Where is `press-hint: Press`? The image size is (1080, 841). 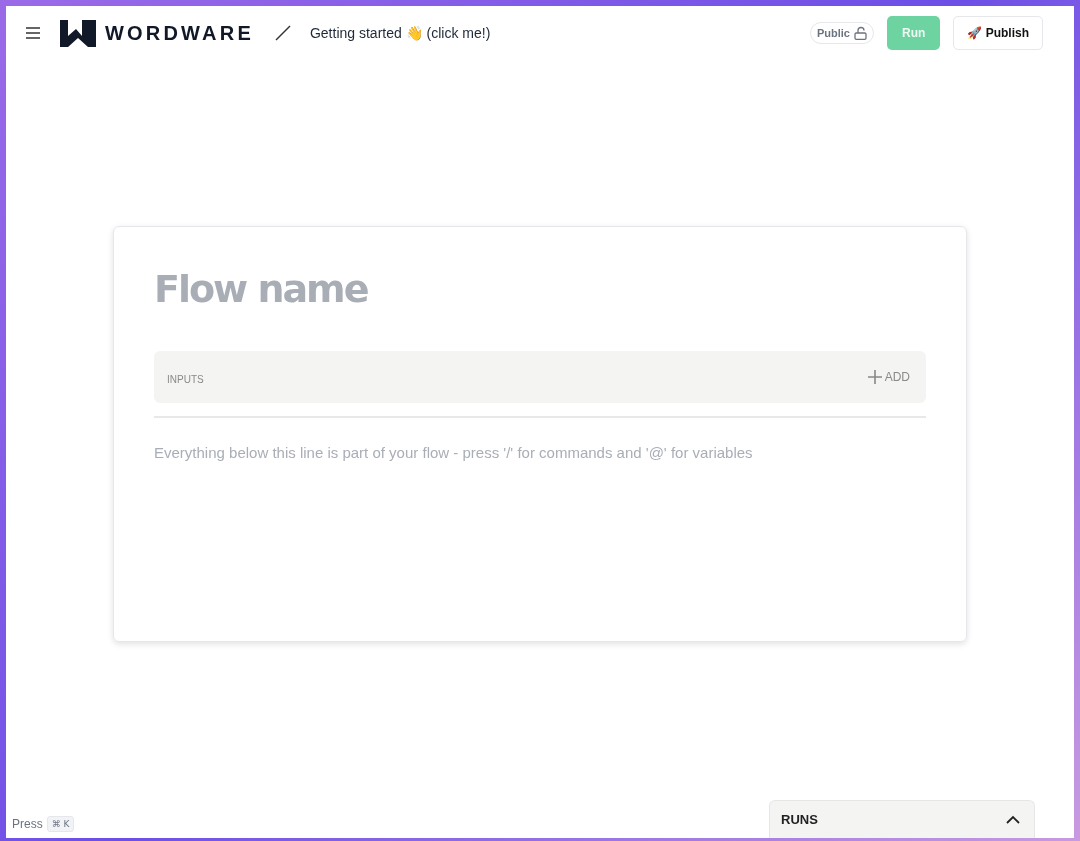
press-hint: Press is located at coordinates (27, 824).